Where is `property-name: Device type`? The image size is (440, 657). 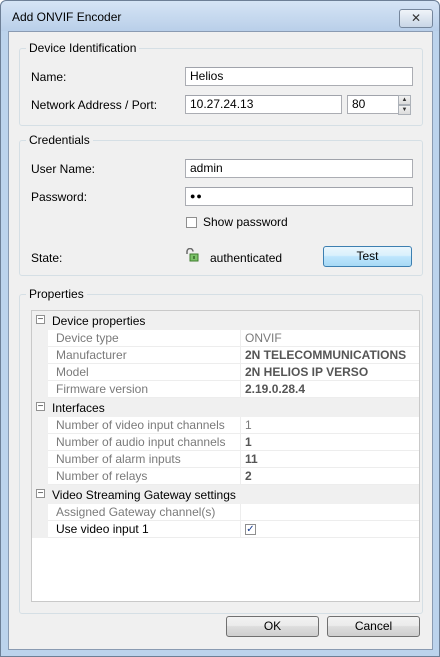
property-name: Device type is located at coordinates (144, 338).